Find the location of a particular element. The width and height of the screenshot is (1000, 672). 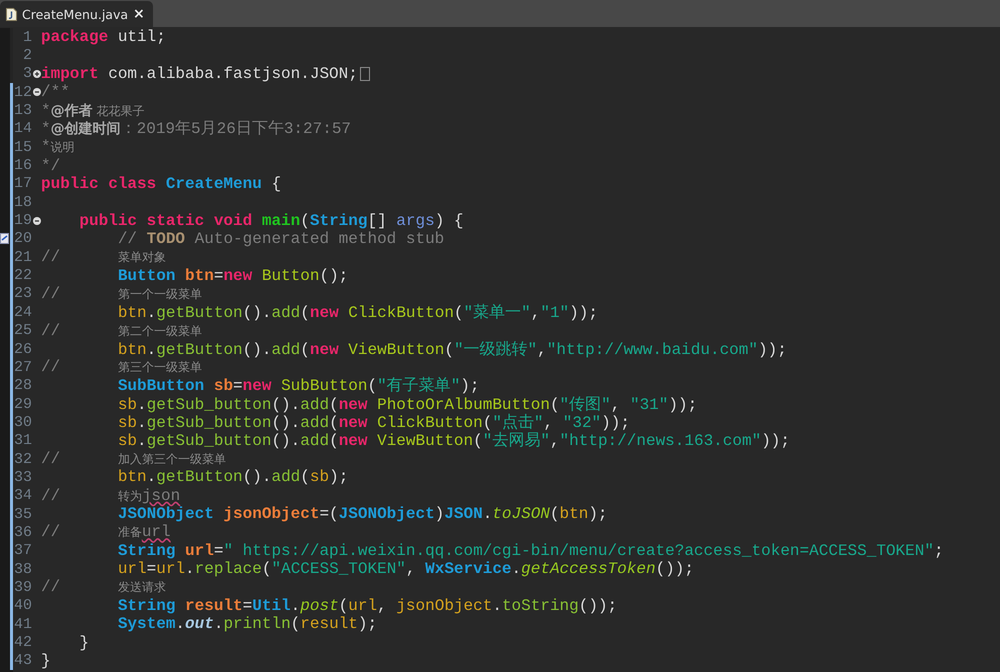

code-line: btn.getButton().add(new ClickButton("菜单一","1")); is located at coordinates (357, 312).